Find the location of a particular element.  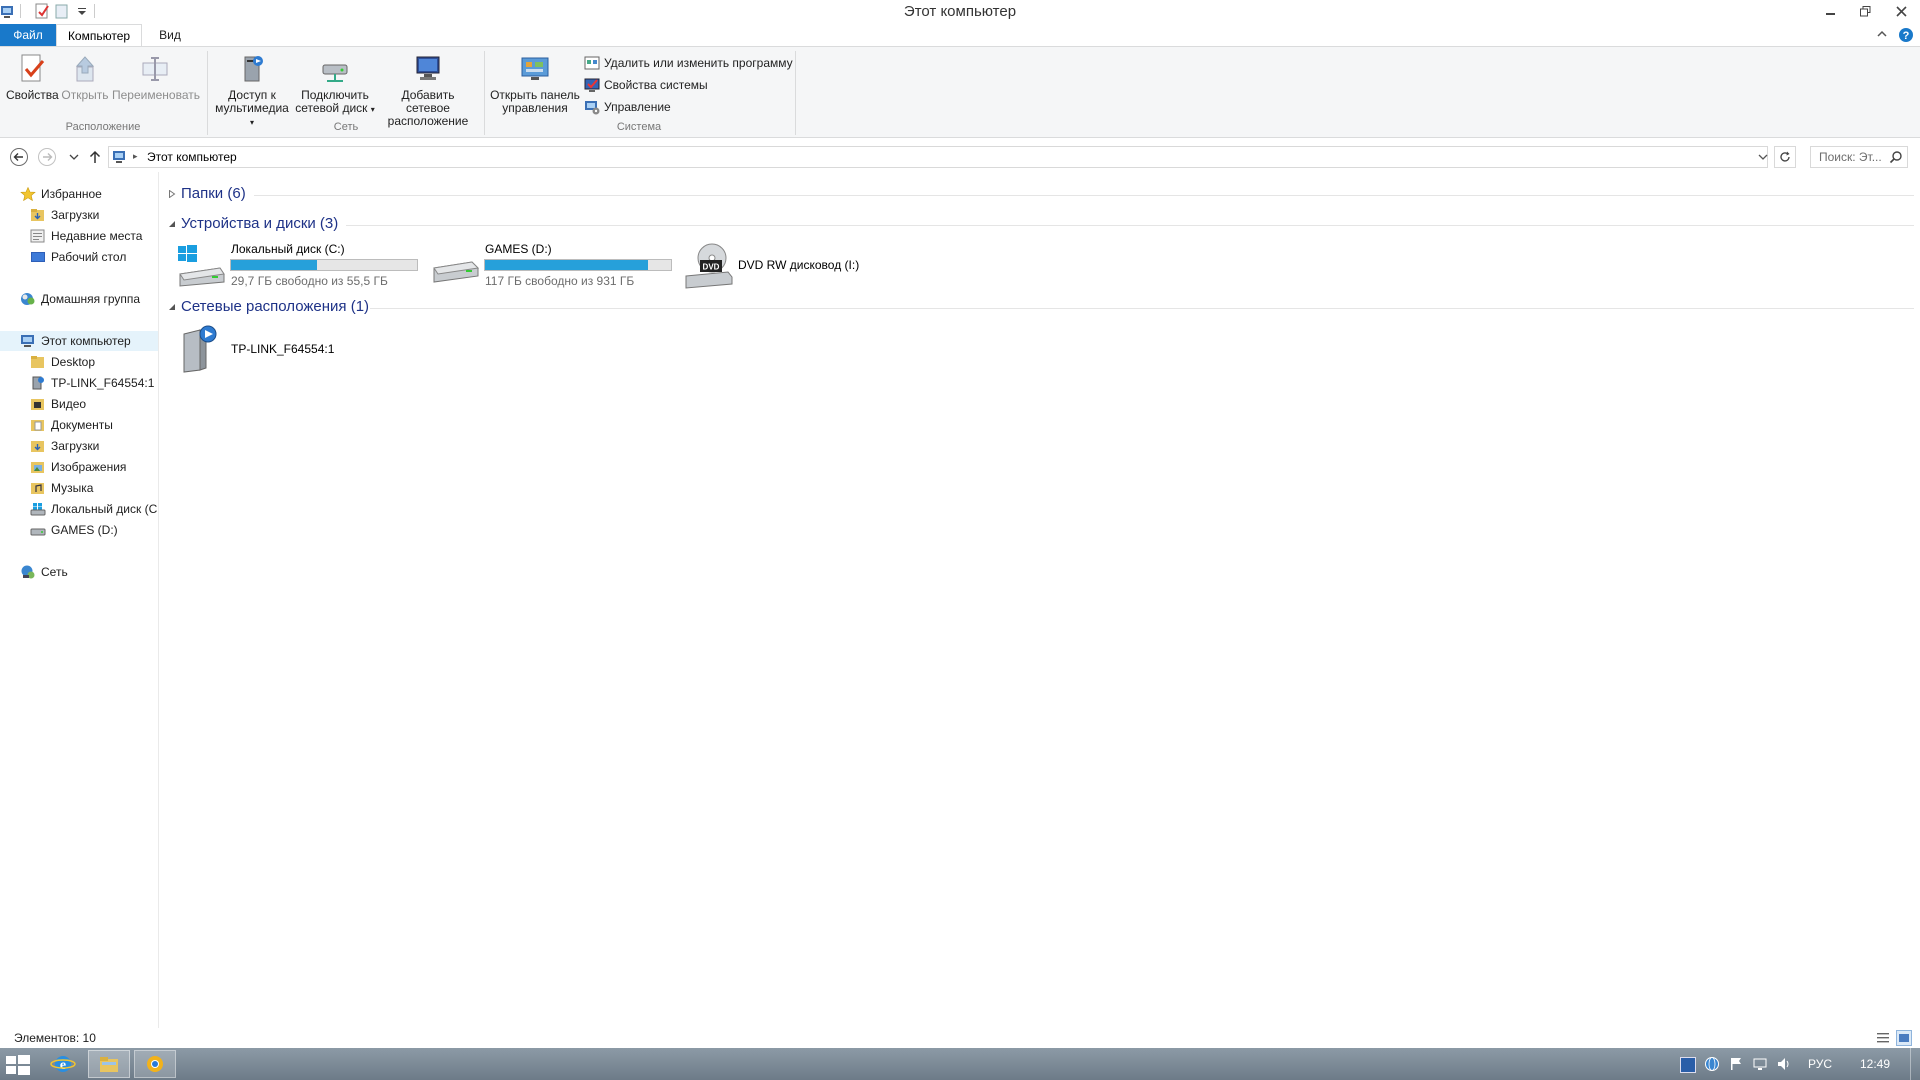

map-label-1: Подключить is located at coordinates (335, 95).